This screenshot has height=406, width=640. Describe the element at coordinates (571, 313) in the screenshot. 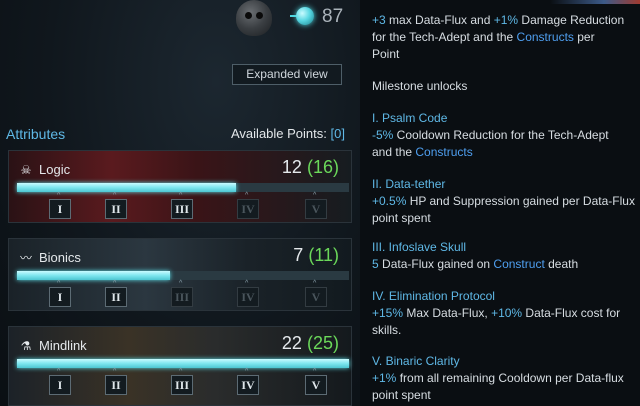

I see `detail-text: Data-Flux cost for` at that location.